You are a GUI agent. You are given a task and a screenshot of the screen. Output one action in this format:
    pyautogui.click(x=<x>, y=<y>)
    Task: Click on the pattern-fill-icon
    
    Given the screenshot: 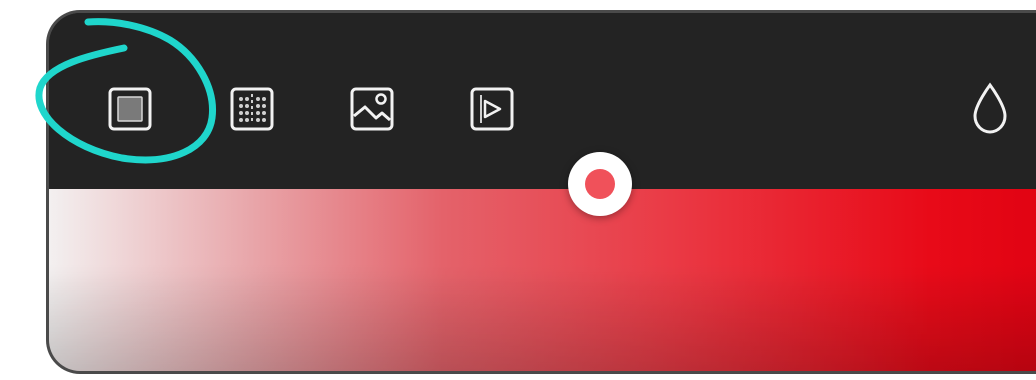 What is the action you would take?
    pyautogui.click(x=252, y=109)
    